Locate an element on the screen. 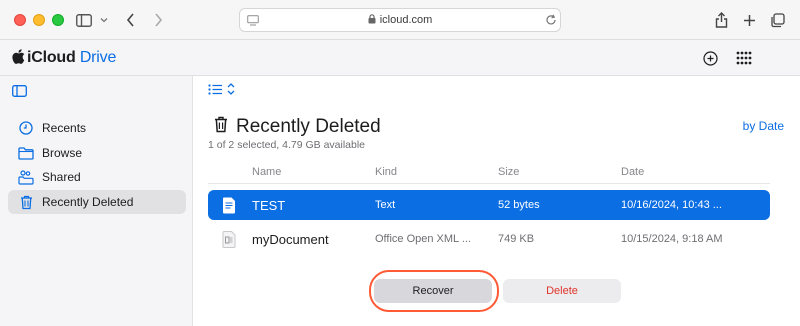 The image size is (800, 326). sidebar-item-shared: Shared is located at coordinates (97, 177).